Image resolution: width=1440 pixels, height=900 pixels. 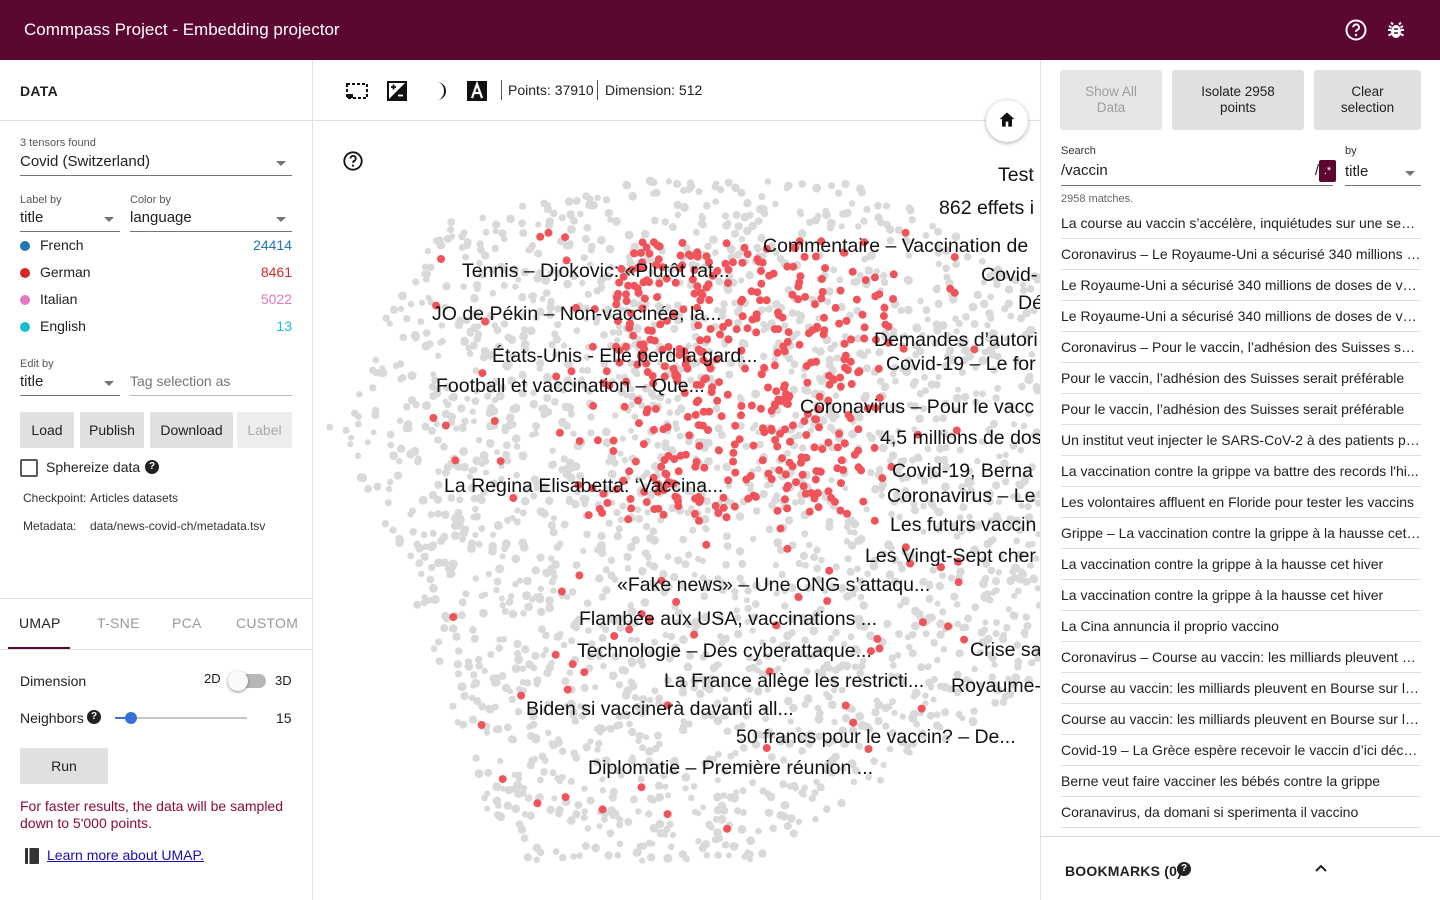 What do you see at coordinates (1241, 626) in the screenshot?
I see `search-result-item: La Cina annuncia il proprio vaccino` at bounding box center [1241, 626].